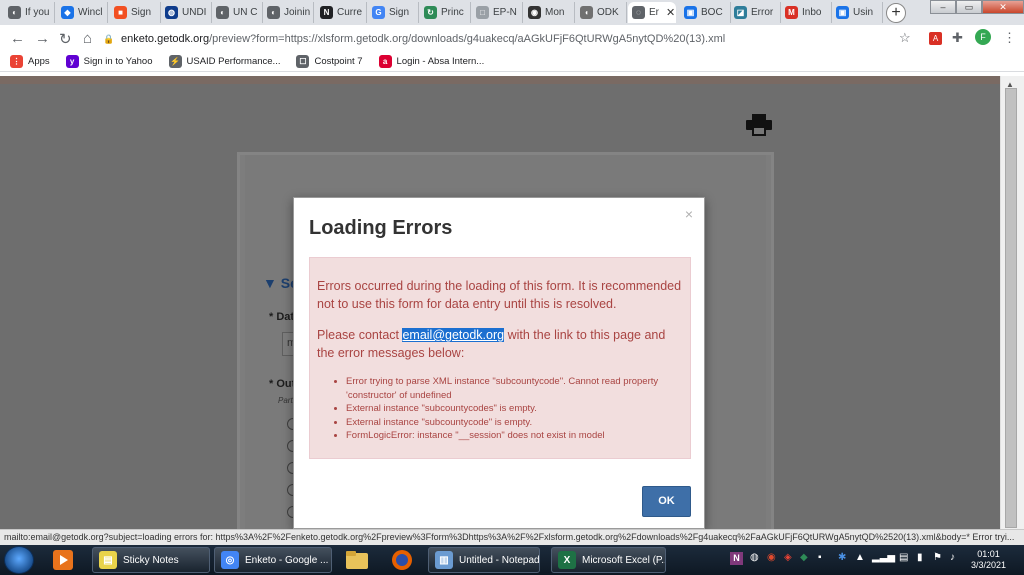 The height and width of the screenshot is (575, 1024). What do you see at coordinates (762, 12) in the screenshot?
I see `tab-title: Error` at bounding box center [762, 12].